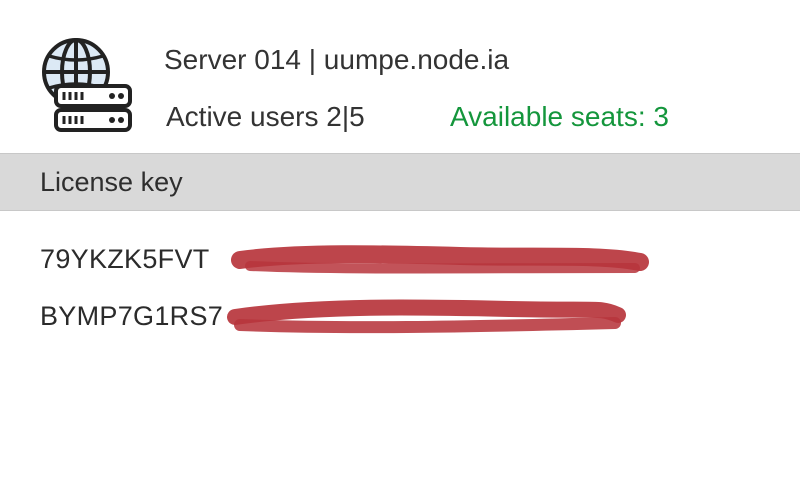 Image resolution: width=800 pixels, height=477 pixels. I want to click on globe-server-icon, so click(86, 86).